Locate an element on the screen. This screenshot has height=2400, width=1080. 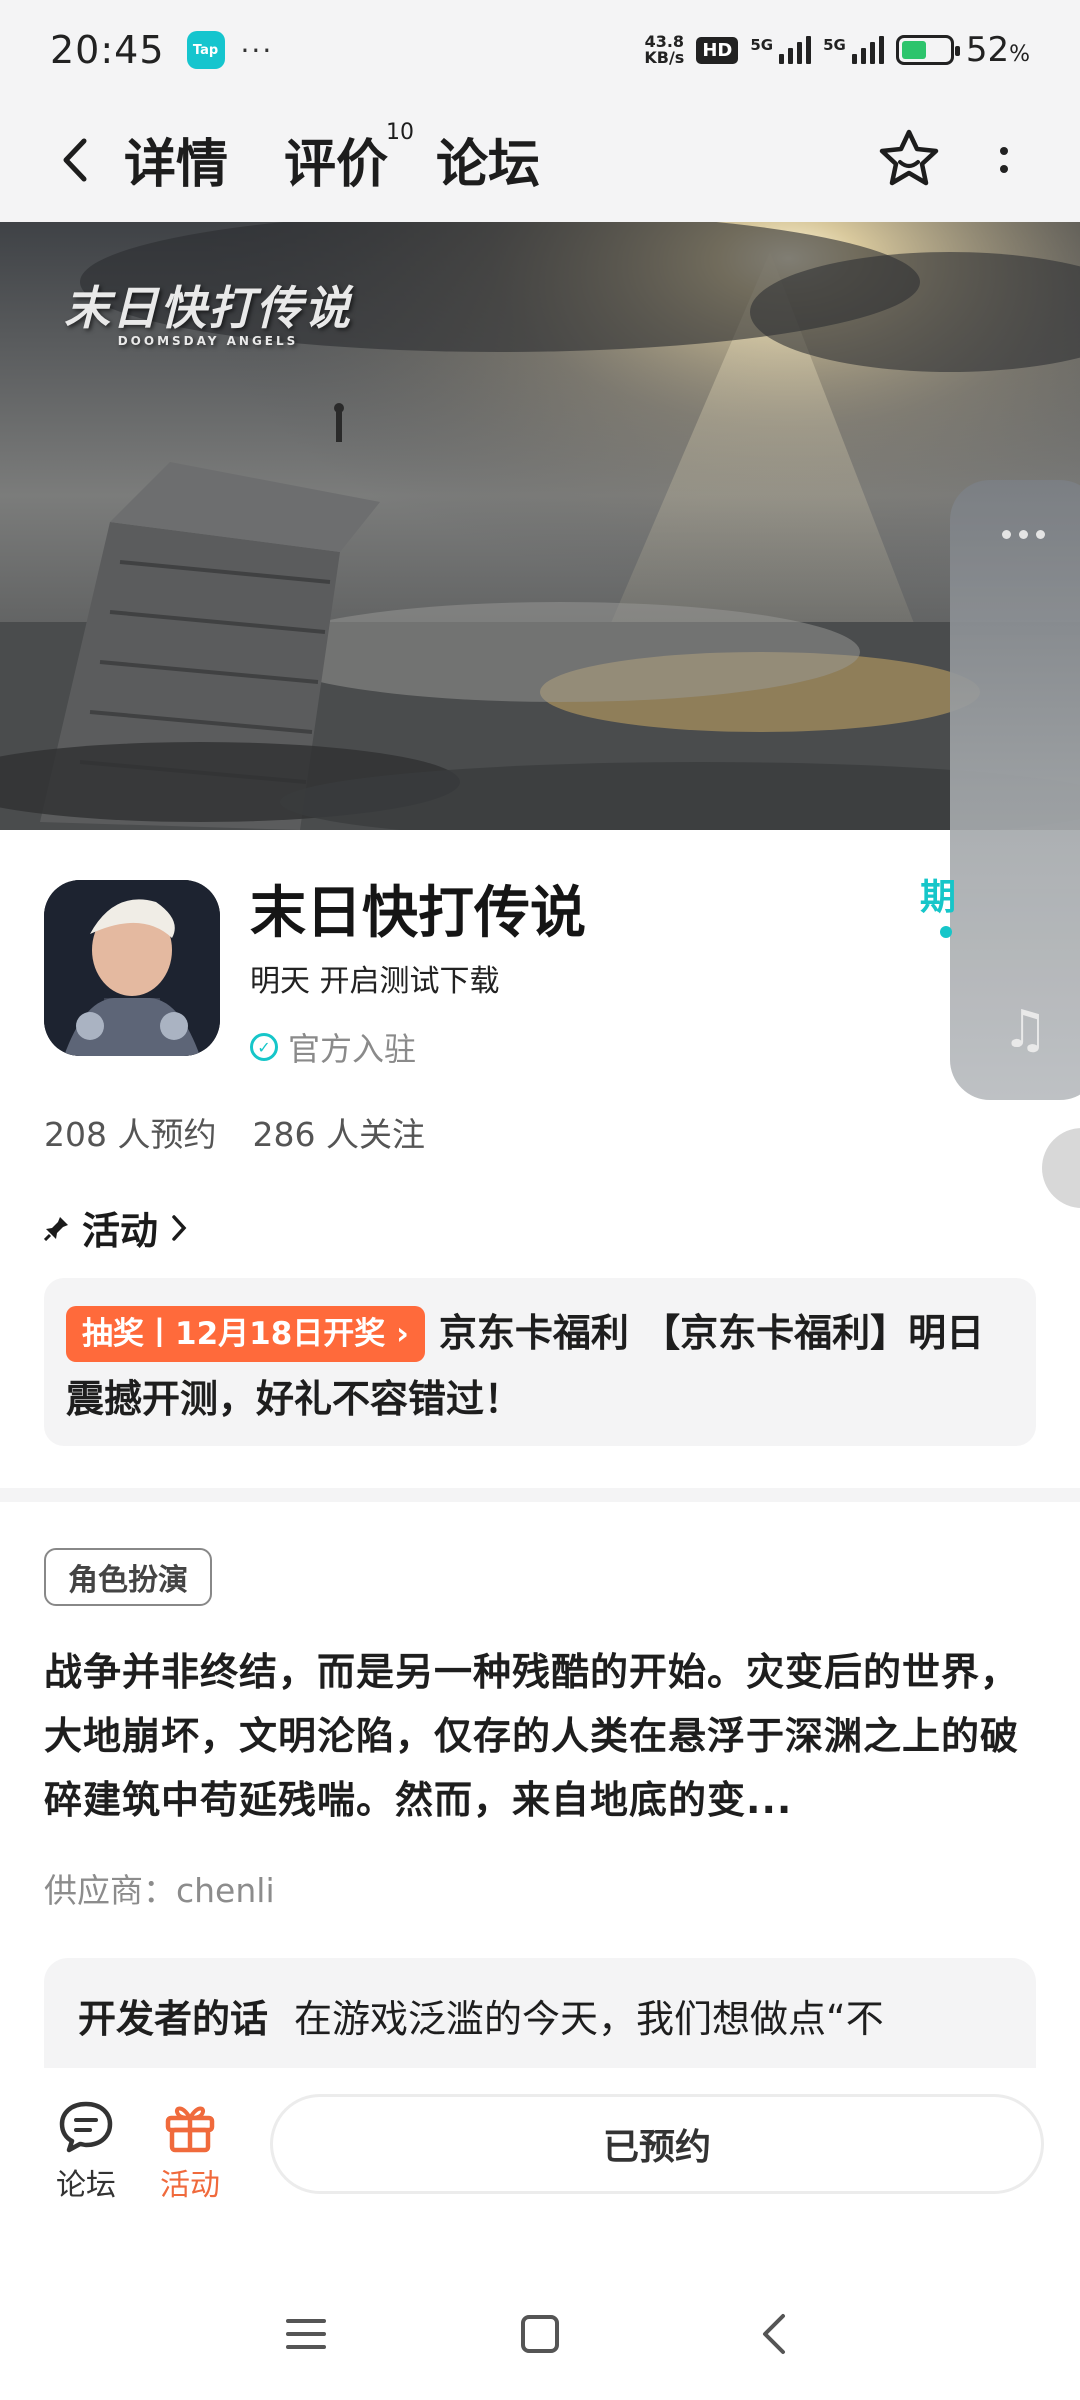
network-speed-unit: KB/s is located at coordinates (664, 57).